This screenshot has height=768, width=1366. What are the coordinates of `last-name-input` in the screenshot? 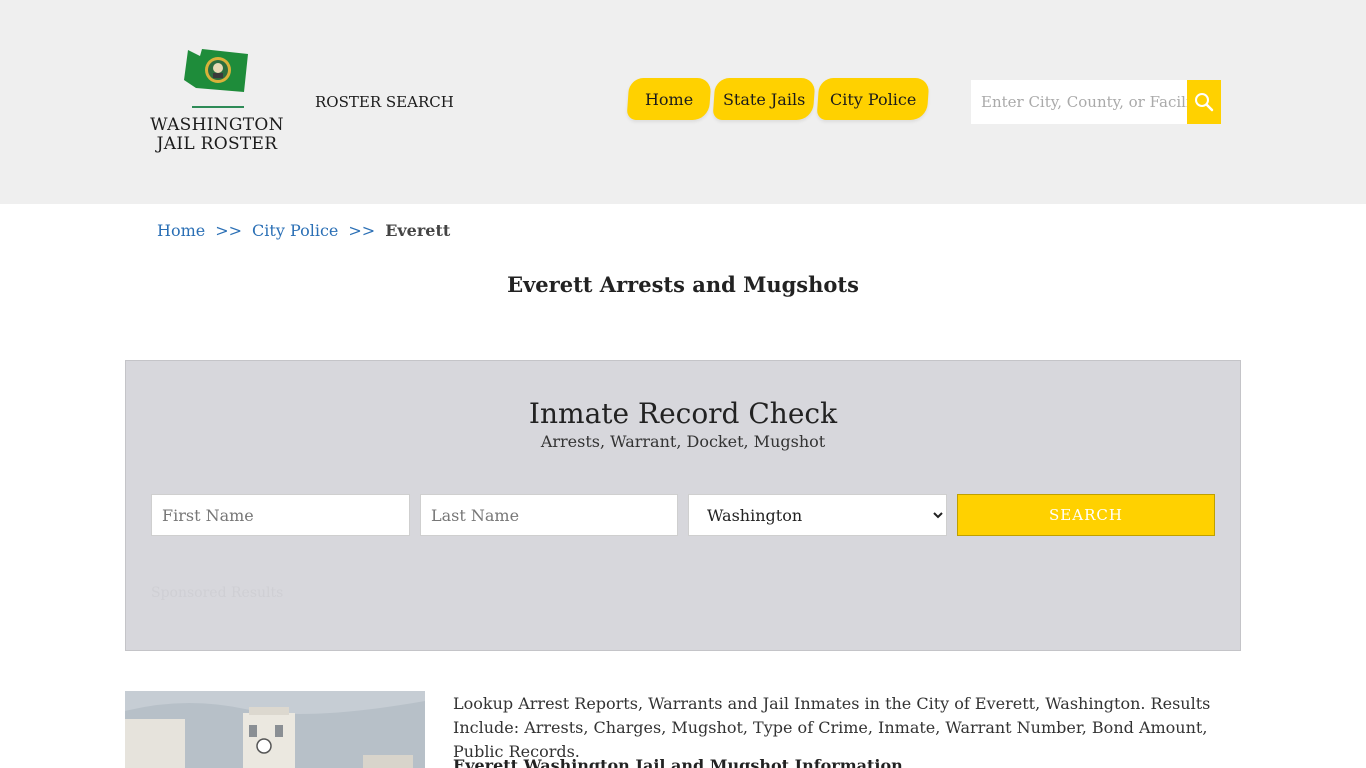 It's located at (549, 515).